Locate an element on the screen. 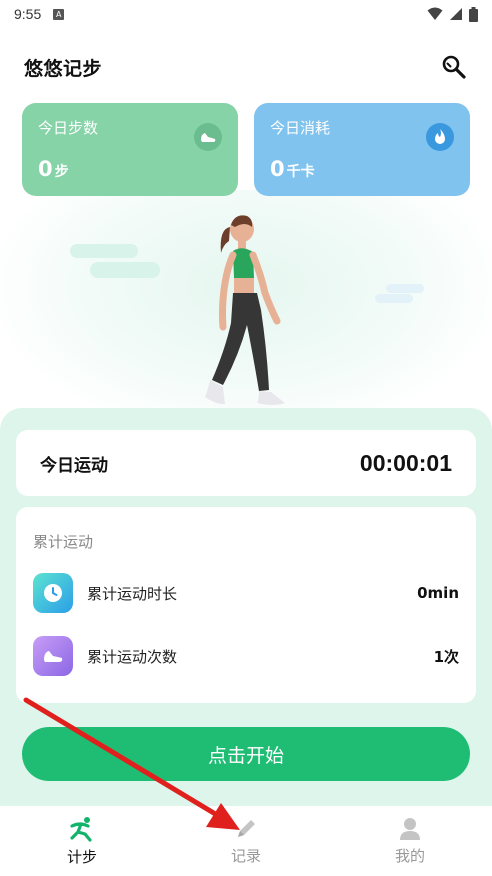 This screenshot has height=876, width=492. tab-profile-label: 我的 is located at coordinates (409, 855).